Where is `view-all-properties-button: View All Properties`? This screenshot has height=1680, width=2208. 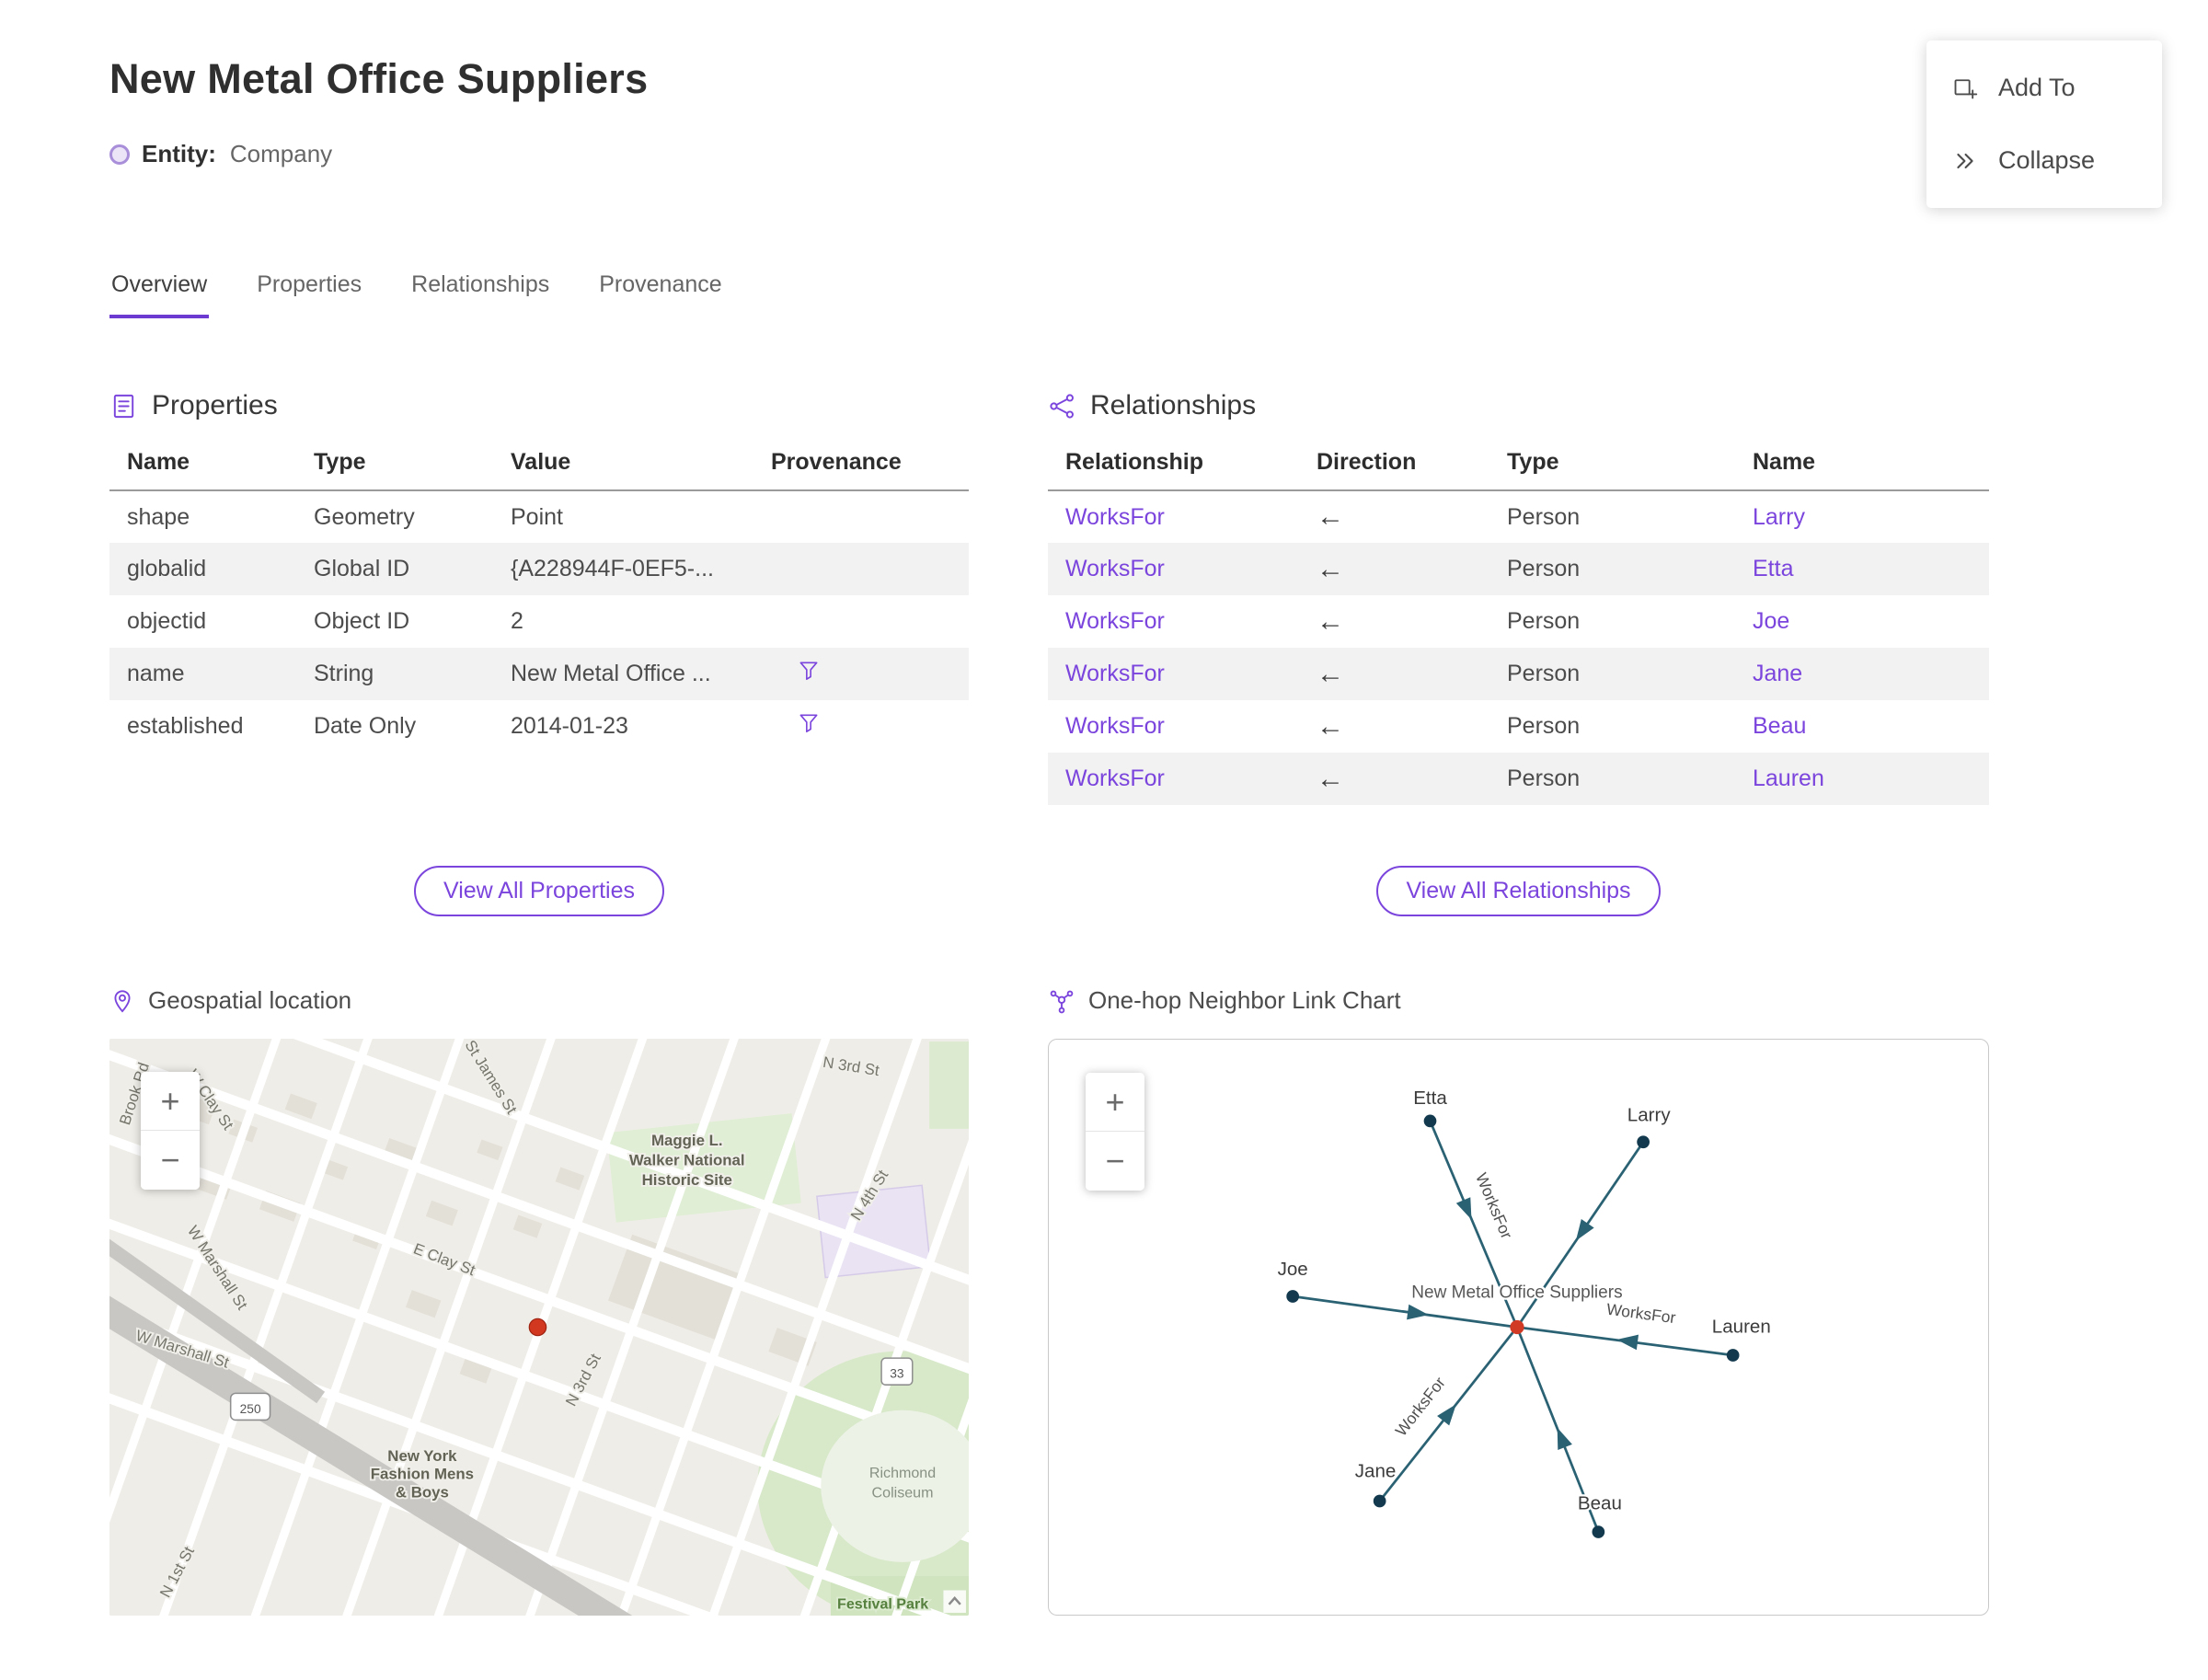 view-all-properties-button: View All Properties is located at coordinates (539, 891).